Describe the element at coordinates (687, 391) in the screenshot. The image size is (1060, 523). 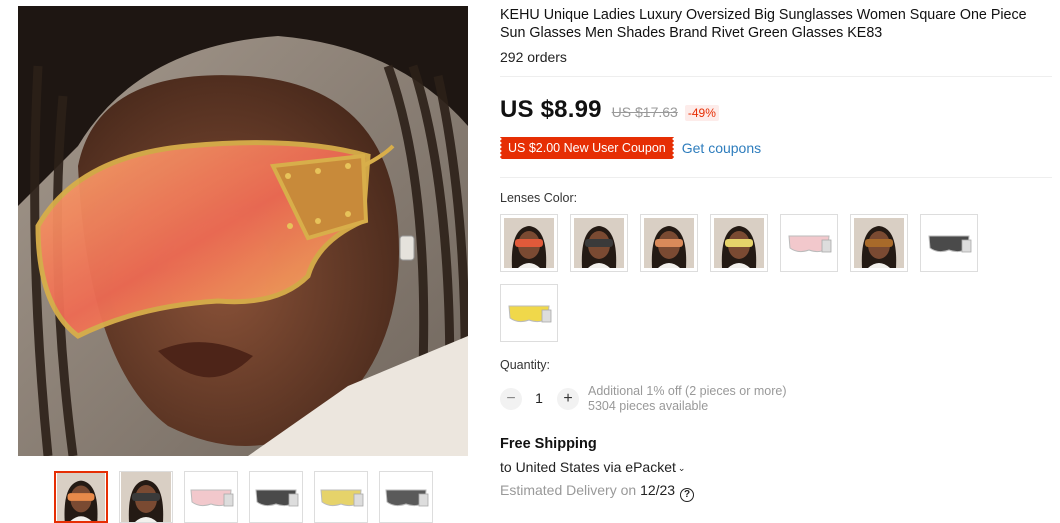
I see `bulk-discount-note: Additional 1% off (2 pieces or more)` at that location.